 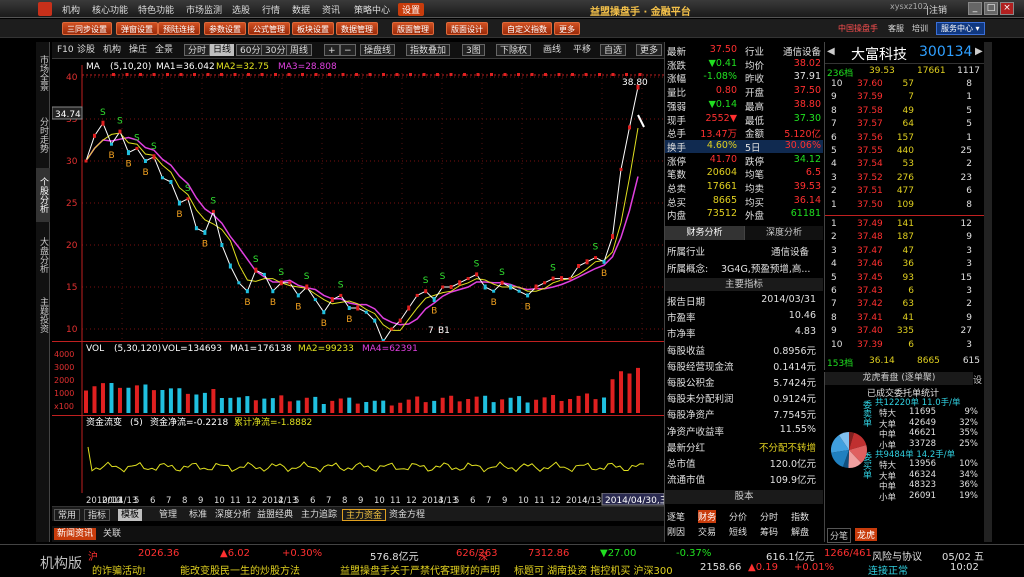 What do you see at coordinates (979, 51) in the screenshot?
I see `next-stock-icon: ▶` at bounding box center [979, 51].